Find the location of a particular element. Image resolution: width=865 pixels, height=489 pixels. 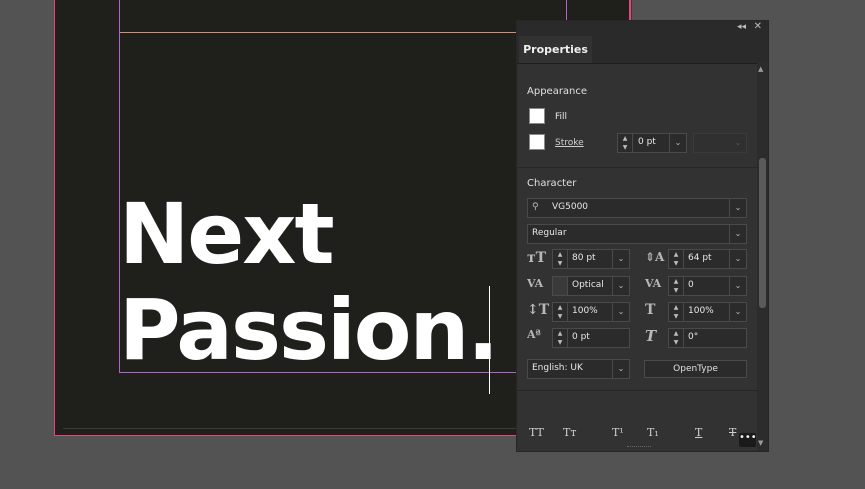

skew-stepper: ▲ ▼ is located at coordinates (676, 338).